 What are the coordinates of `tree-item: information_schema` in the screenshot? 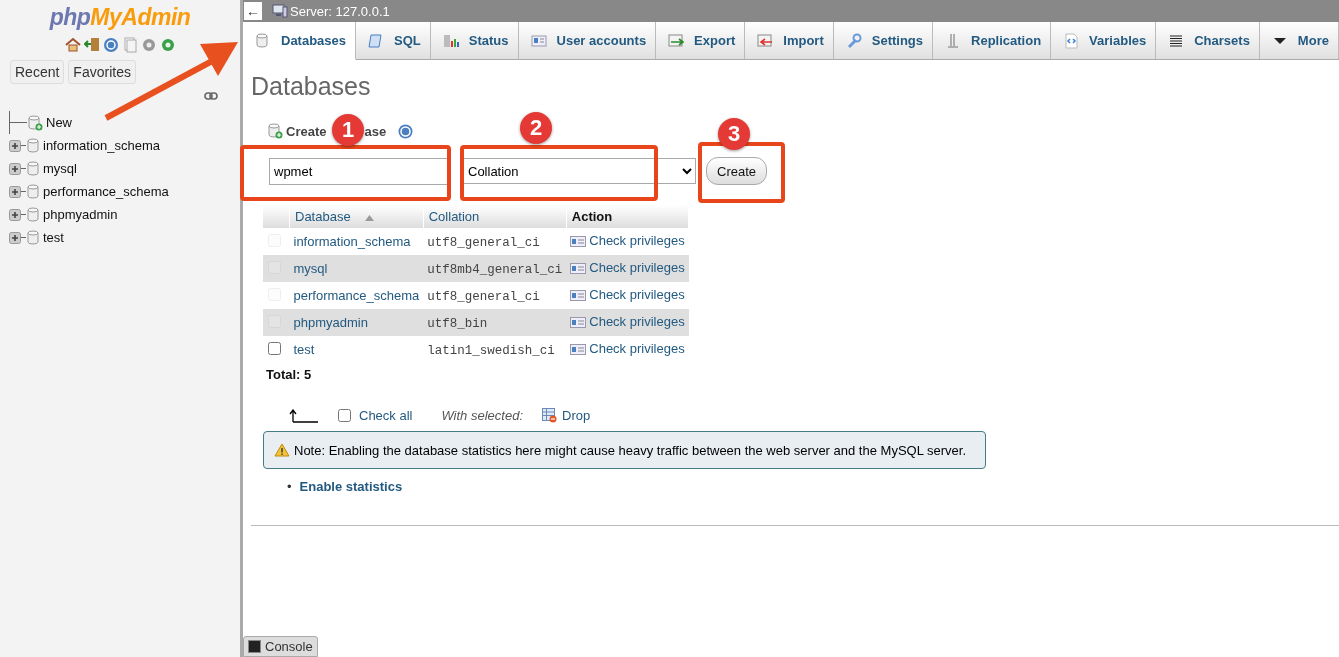 It's located at (102, 145).